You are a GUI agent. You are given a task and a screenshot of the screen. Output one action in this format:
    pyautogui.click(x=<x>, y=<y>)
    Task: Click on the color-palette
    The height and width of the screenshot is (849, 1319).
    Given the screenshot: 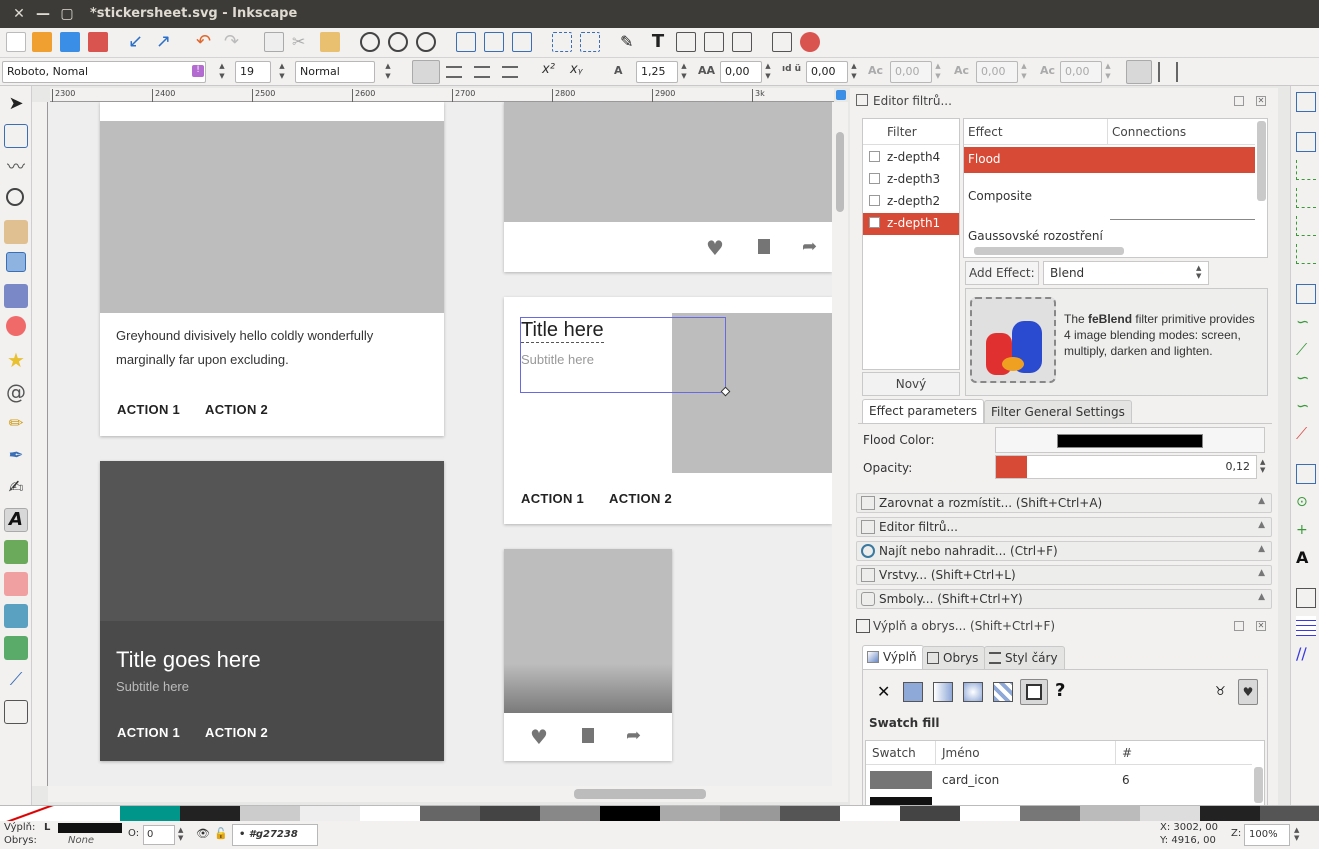 What is the action you would take?
    pyautogui.click(x=659, y=813)
    